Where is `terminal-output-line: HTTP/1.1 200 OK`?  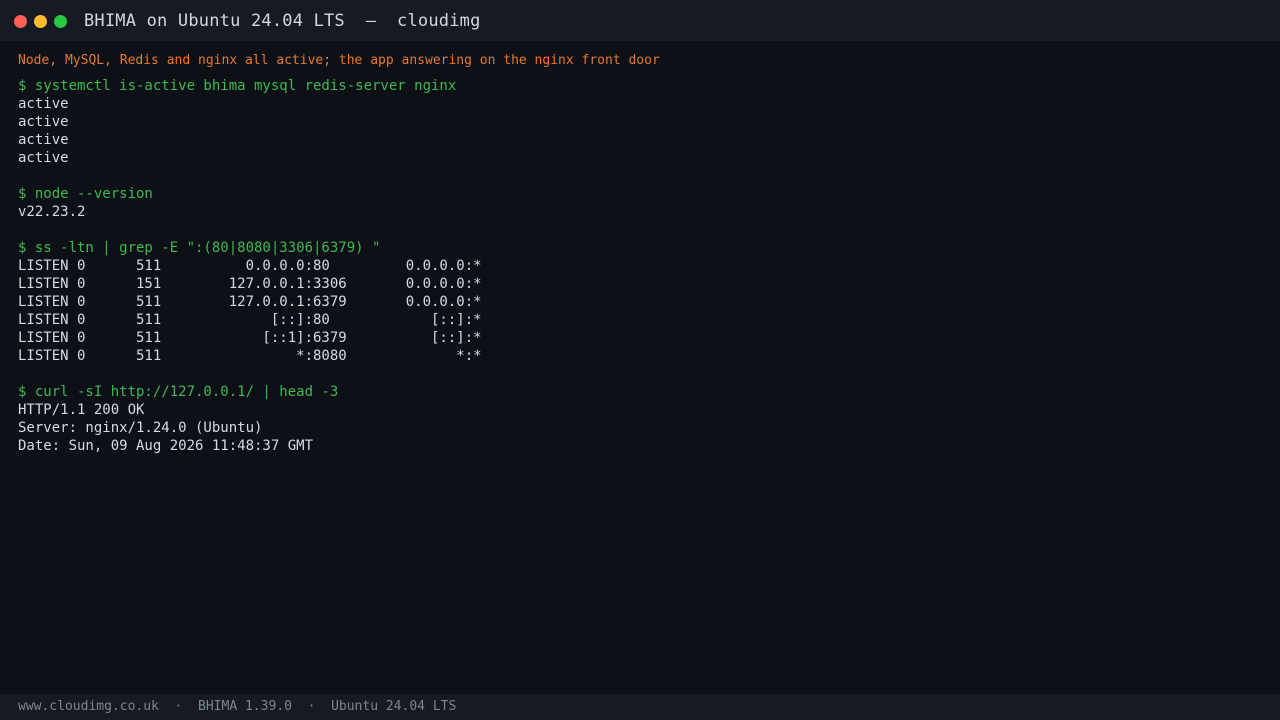 terminal-output-line: HTTP/1.1 200 OK is located at coordinates (81, 410).